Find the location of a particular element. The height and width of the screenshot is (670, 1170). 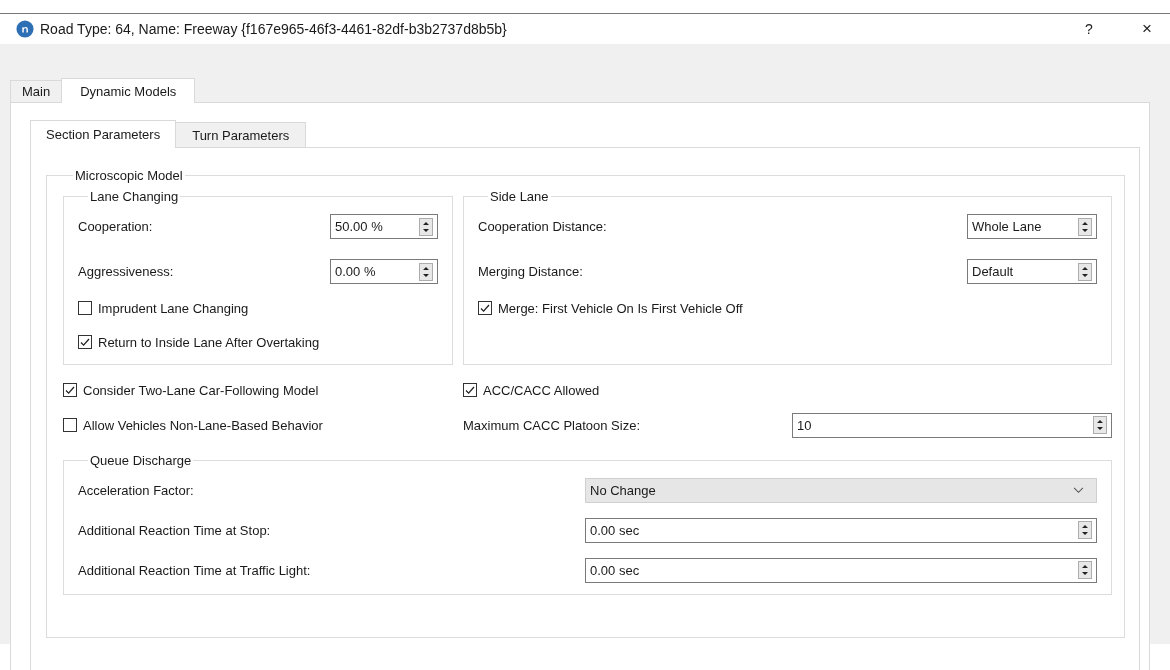

spin-field: 50.00 % is located at coordinates (384, 226).